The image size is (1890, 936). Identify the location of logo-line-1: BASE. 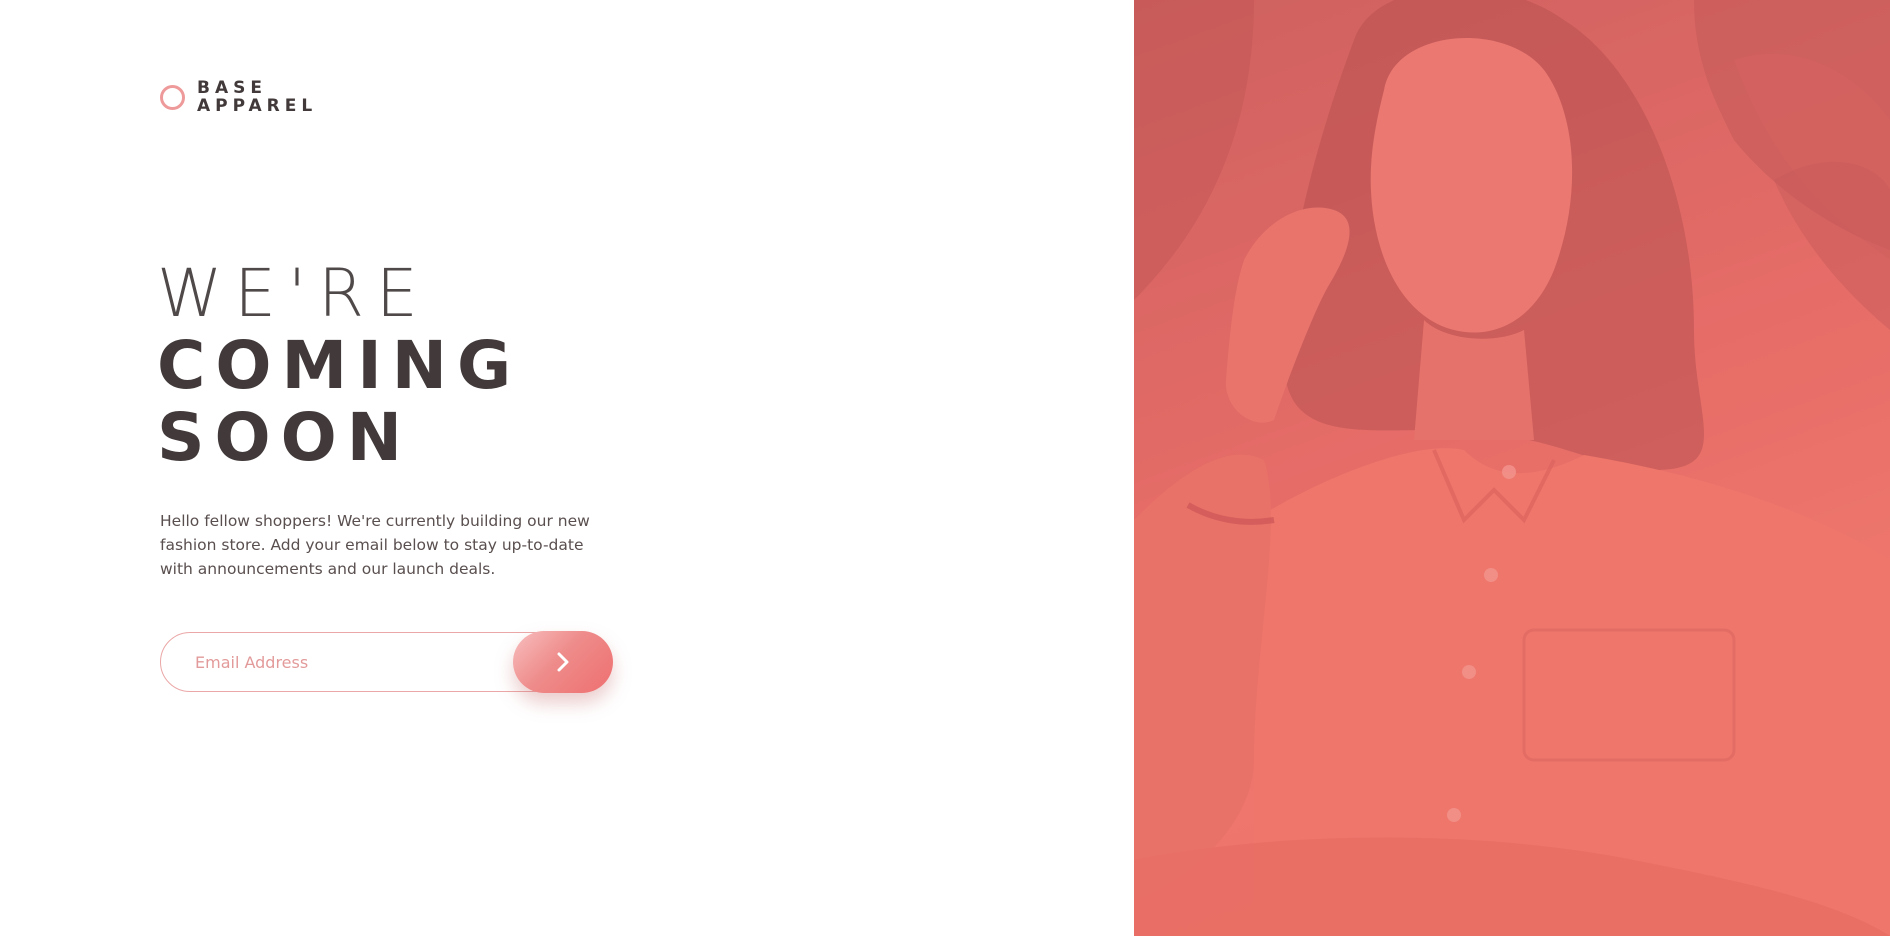
(232, 88).